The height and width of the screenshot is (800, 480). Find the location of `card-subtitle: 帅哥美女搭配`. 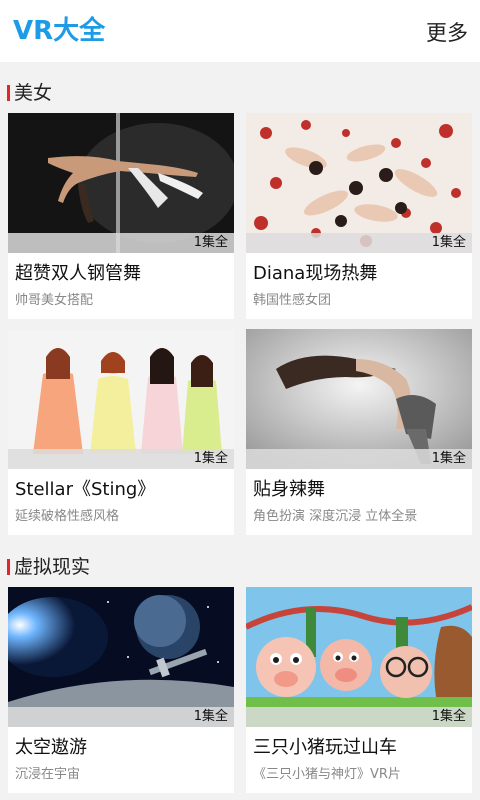

card-subtitle: 帅哥美女搭配 is located at coordinates (54, 300).